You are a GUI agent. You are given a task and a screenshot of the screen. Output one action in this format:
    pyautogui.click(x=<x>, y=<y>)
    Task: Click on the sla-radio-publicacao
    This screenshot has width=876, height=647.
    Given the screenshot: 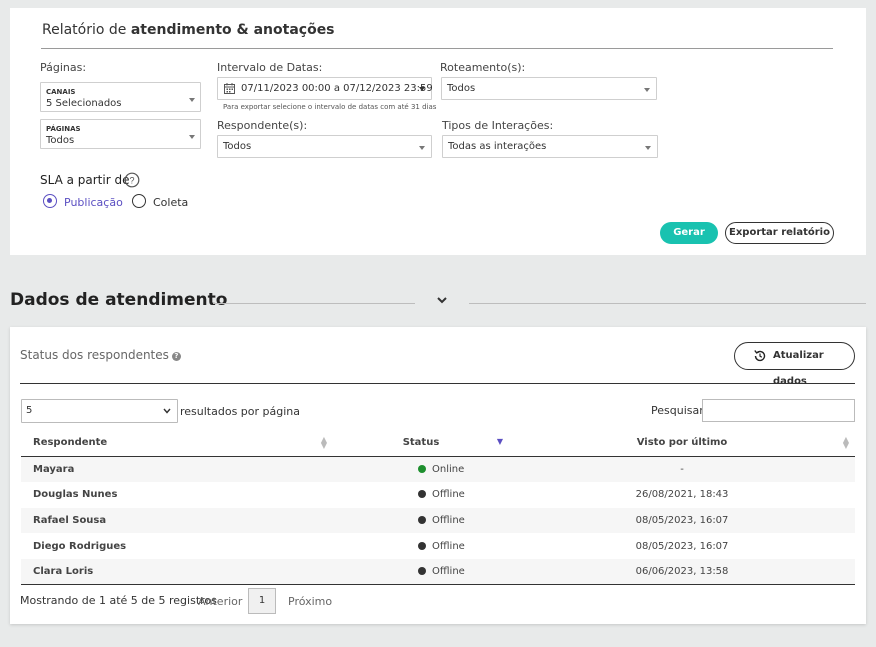 What is the action you would take?
    pyautogui.click(x=50, y=201)
    